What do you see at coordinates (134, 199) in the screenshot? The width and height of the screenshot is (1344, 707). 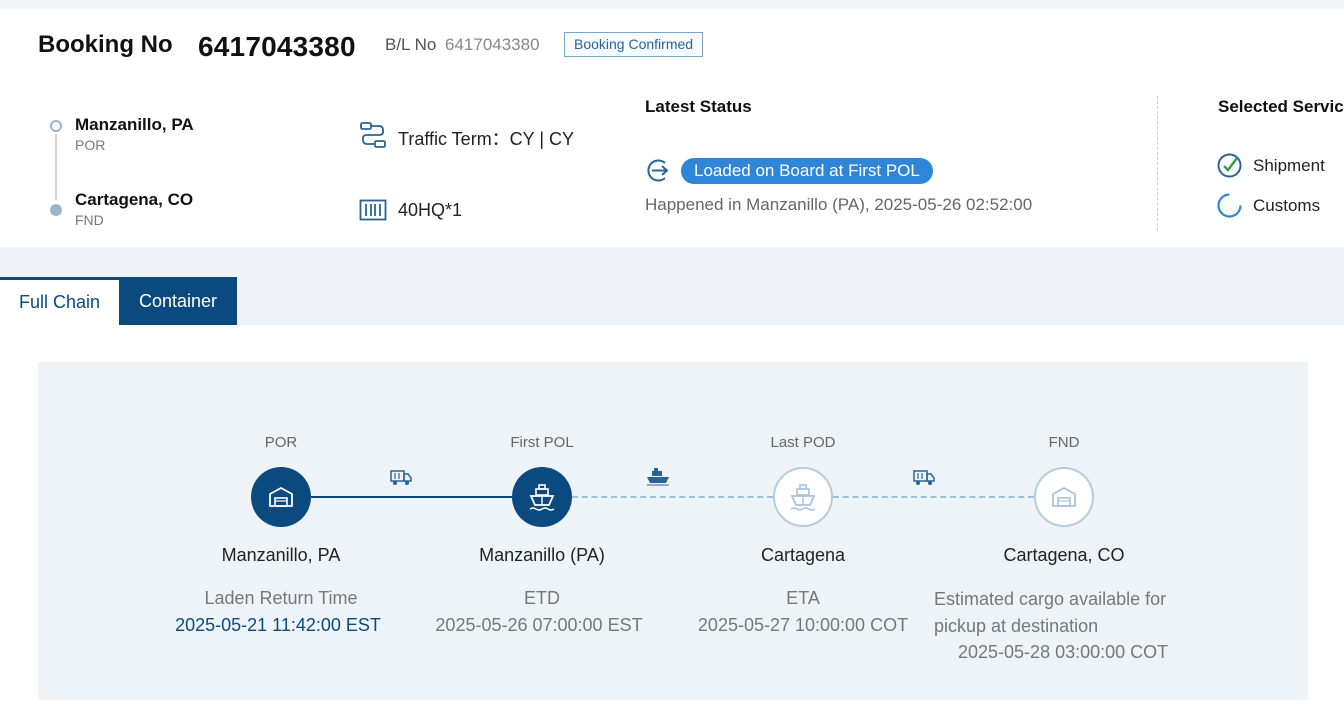 I see `destination-name: Cartagena, CO` at bounding box center [134, 199].